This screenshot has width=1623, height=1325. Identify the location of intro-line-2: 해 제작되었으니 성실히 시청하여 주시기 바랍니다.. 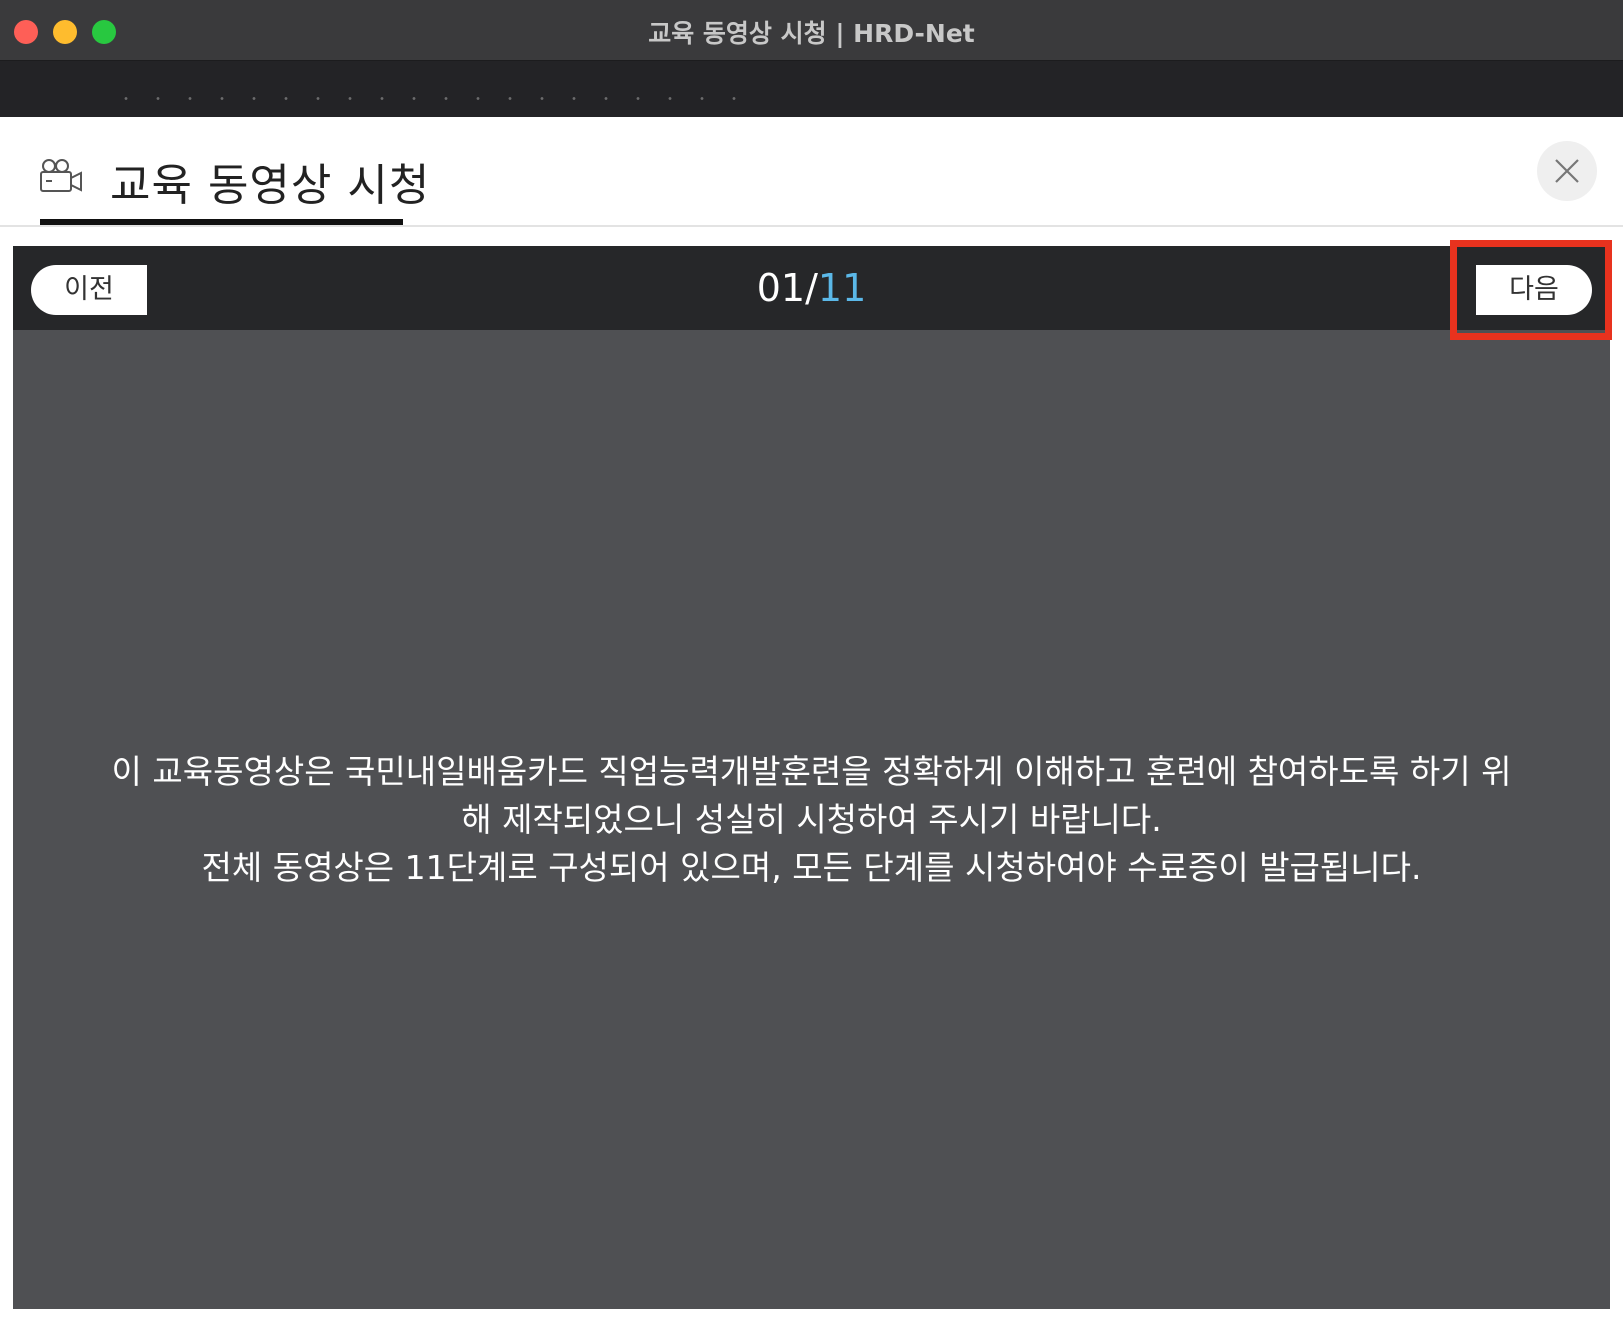
(811, 819).